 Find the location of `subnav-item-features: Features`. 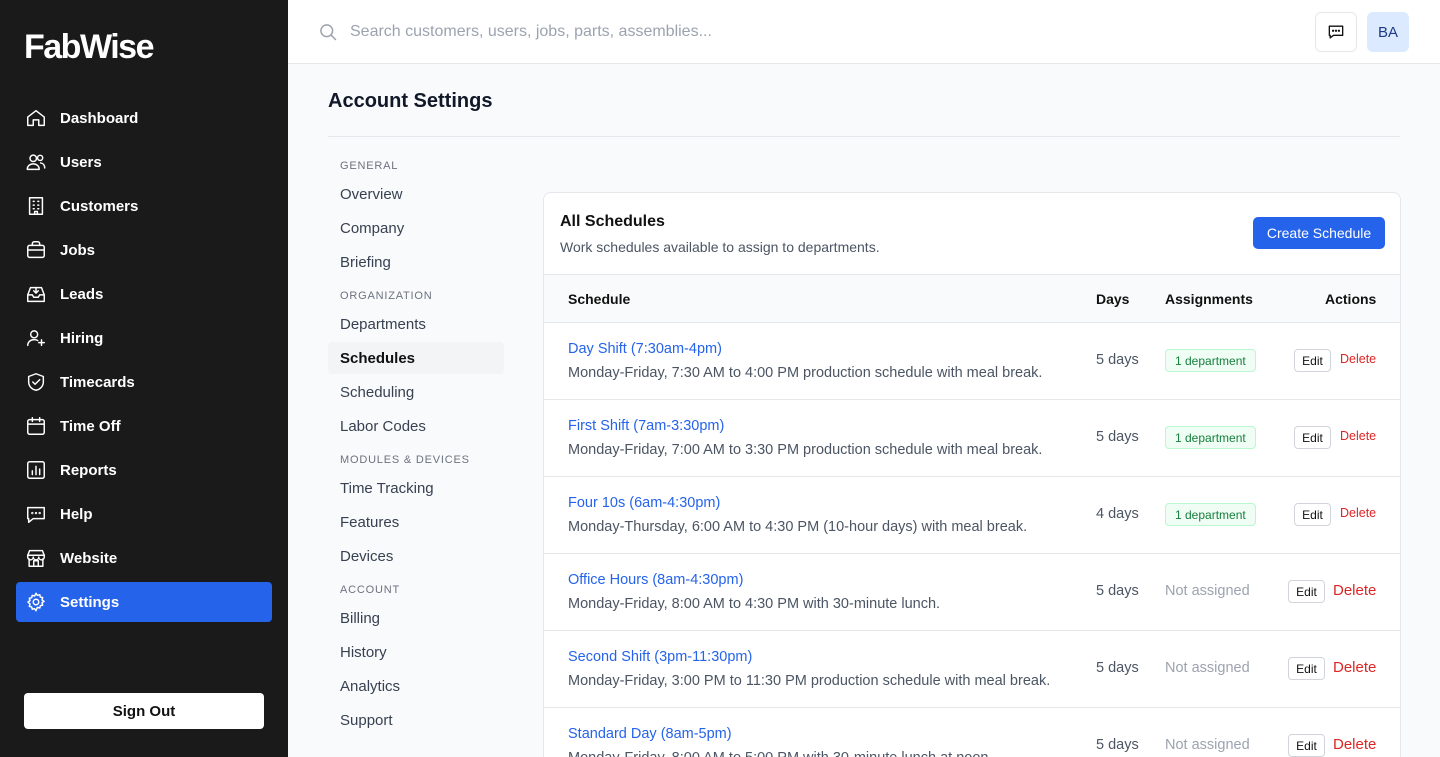

subnav-item-features: Features is located at coordinates (416, 522).